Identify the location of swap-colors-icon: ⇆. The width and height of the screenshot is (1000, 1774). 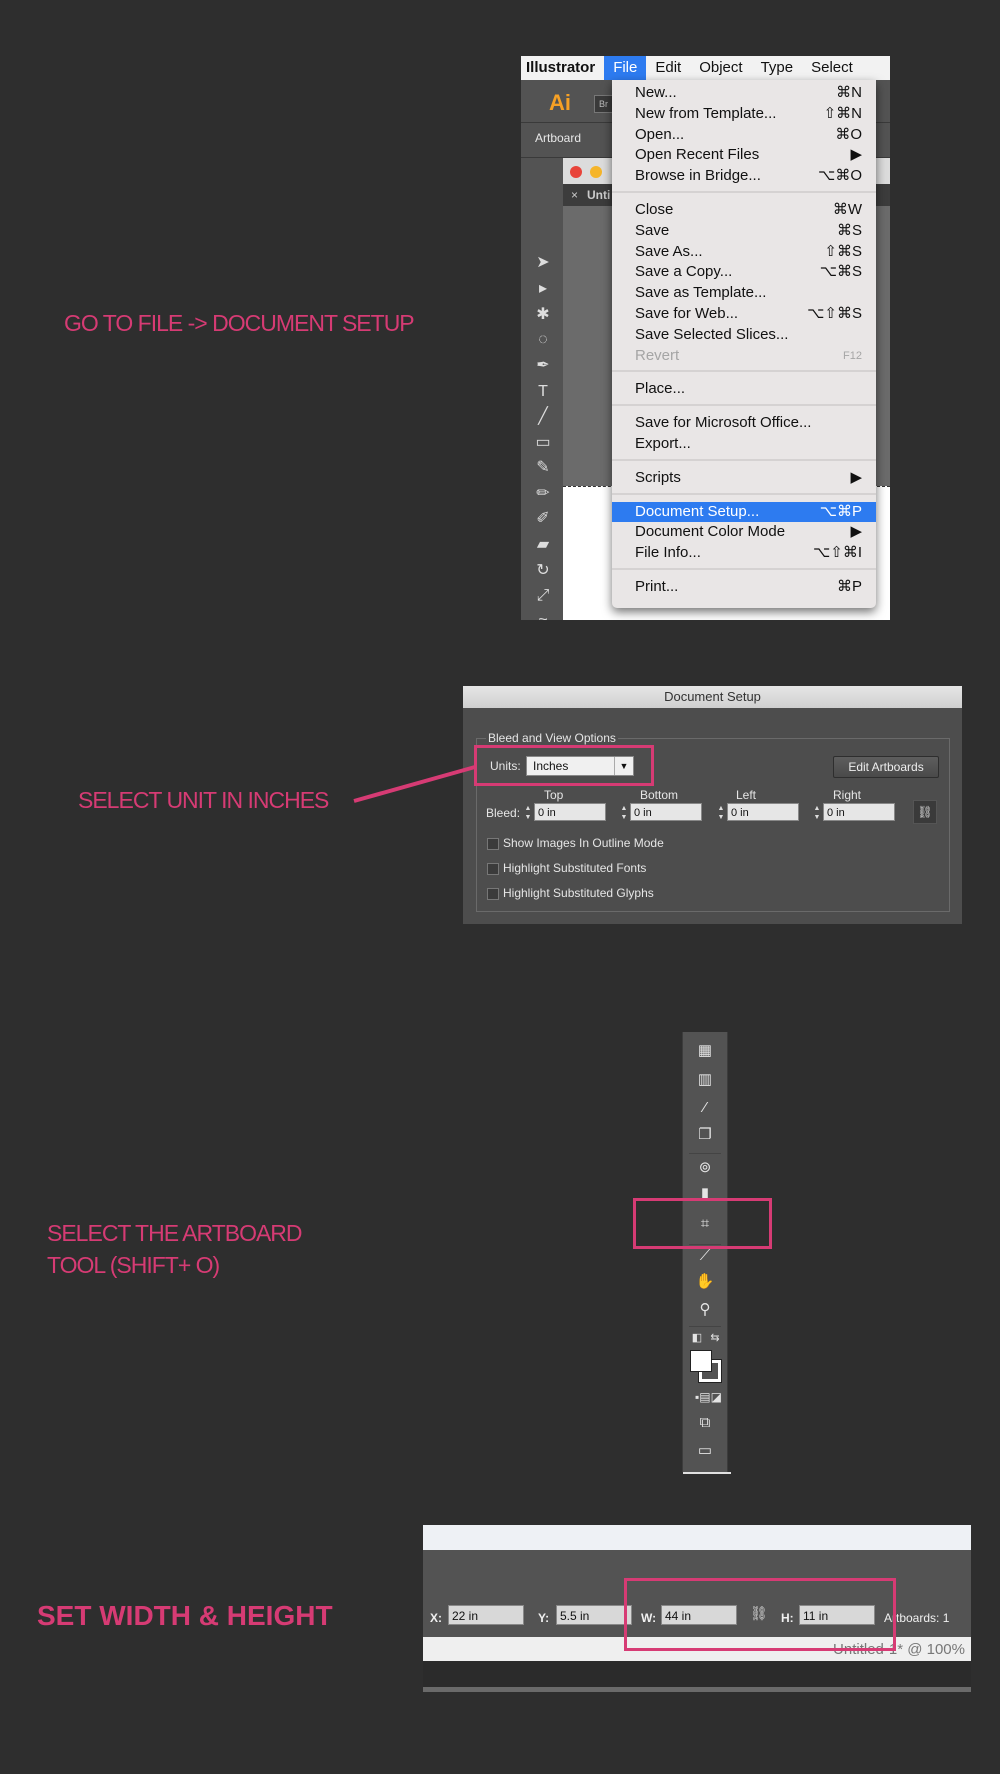
(715, 1338).